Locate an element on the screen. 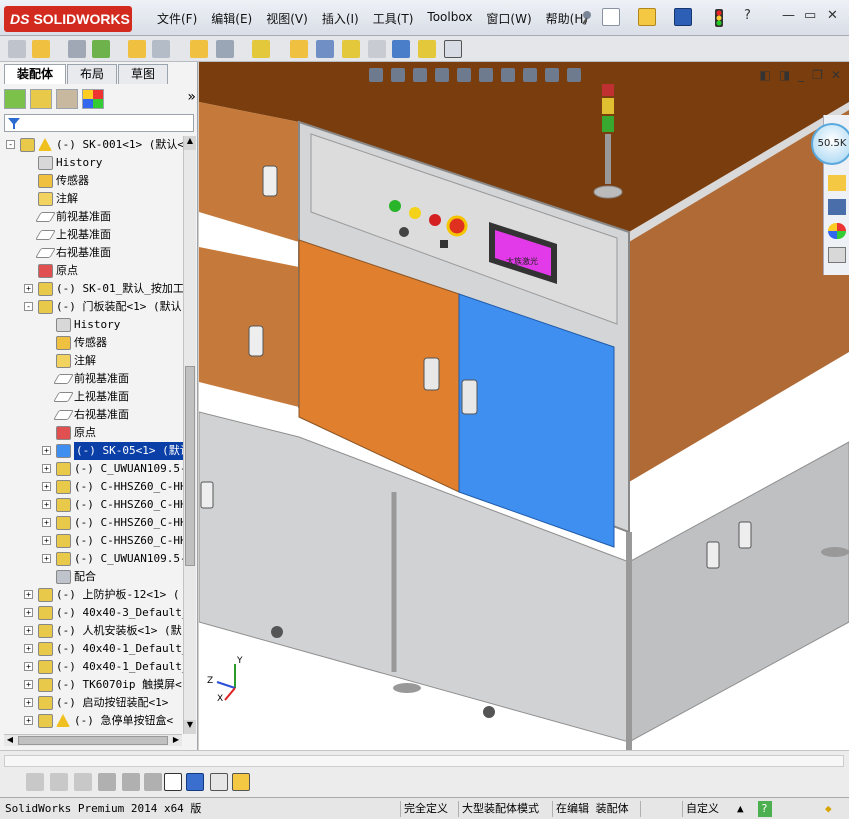 Image resolution: width=849 pixels, height=819 pixels. zoom-area-icon is located at coordinates (398, 75).